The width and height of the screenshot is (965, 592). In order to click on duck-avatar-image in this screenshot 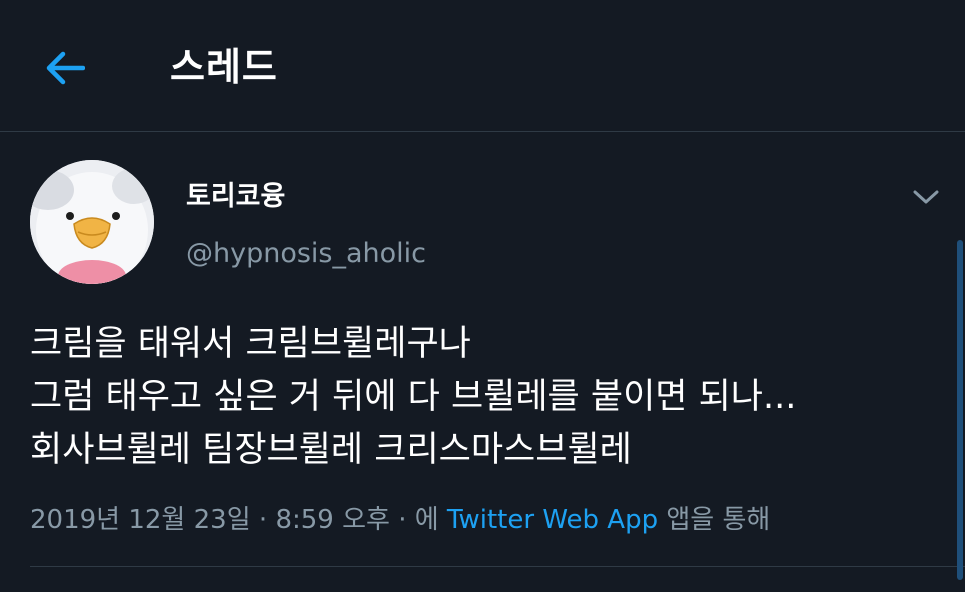, I will do `click(92, 222)`.